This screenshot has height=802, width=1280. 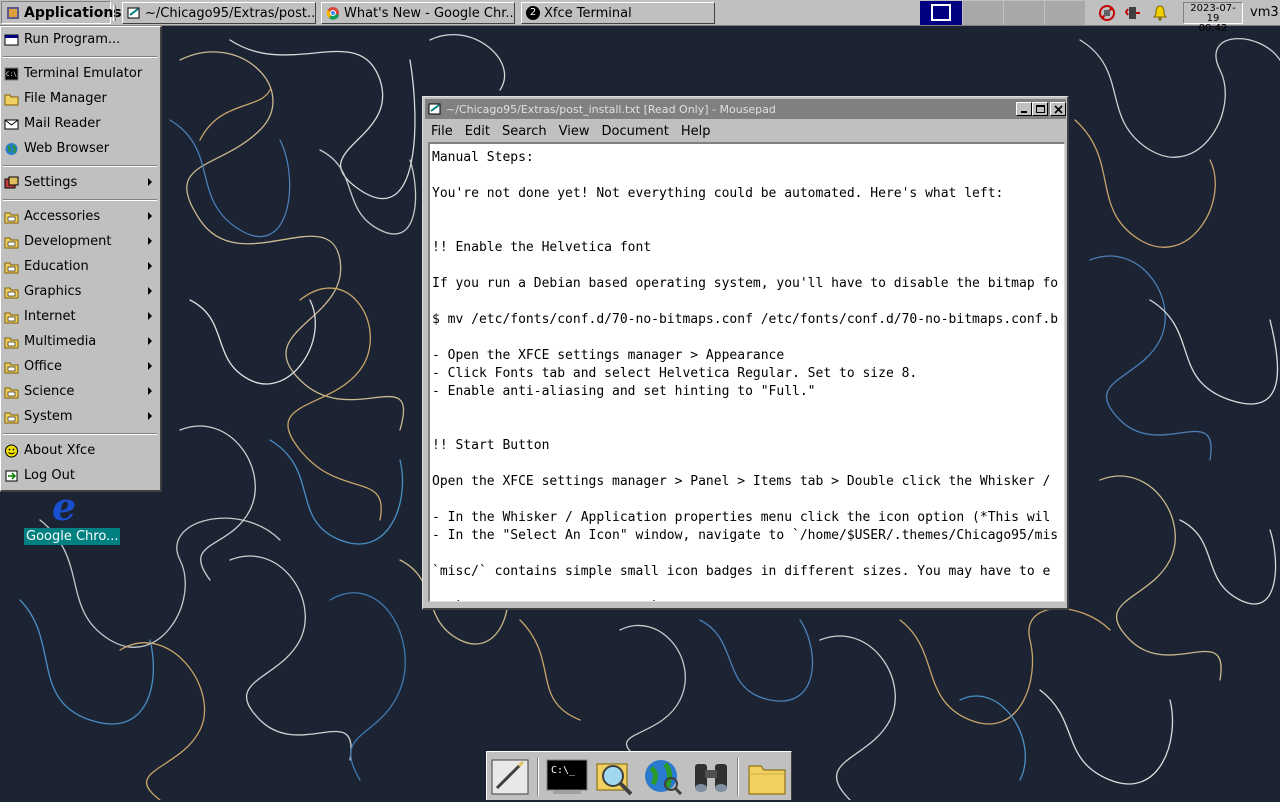 I want to click on dock-text-editor, so click(x=511, y=777).